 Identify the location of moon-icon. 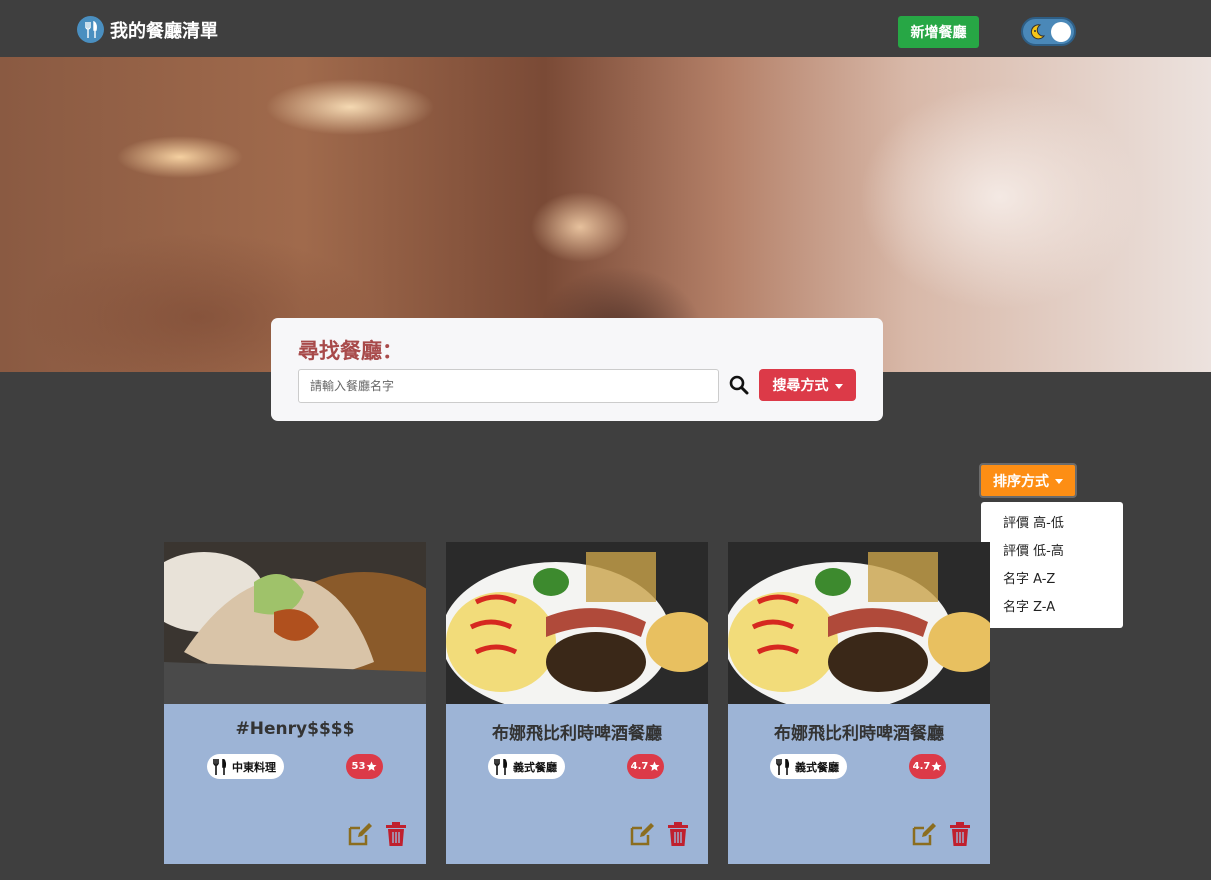
(1038, 32).